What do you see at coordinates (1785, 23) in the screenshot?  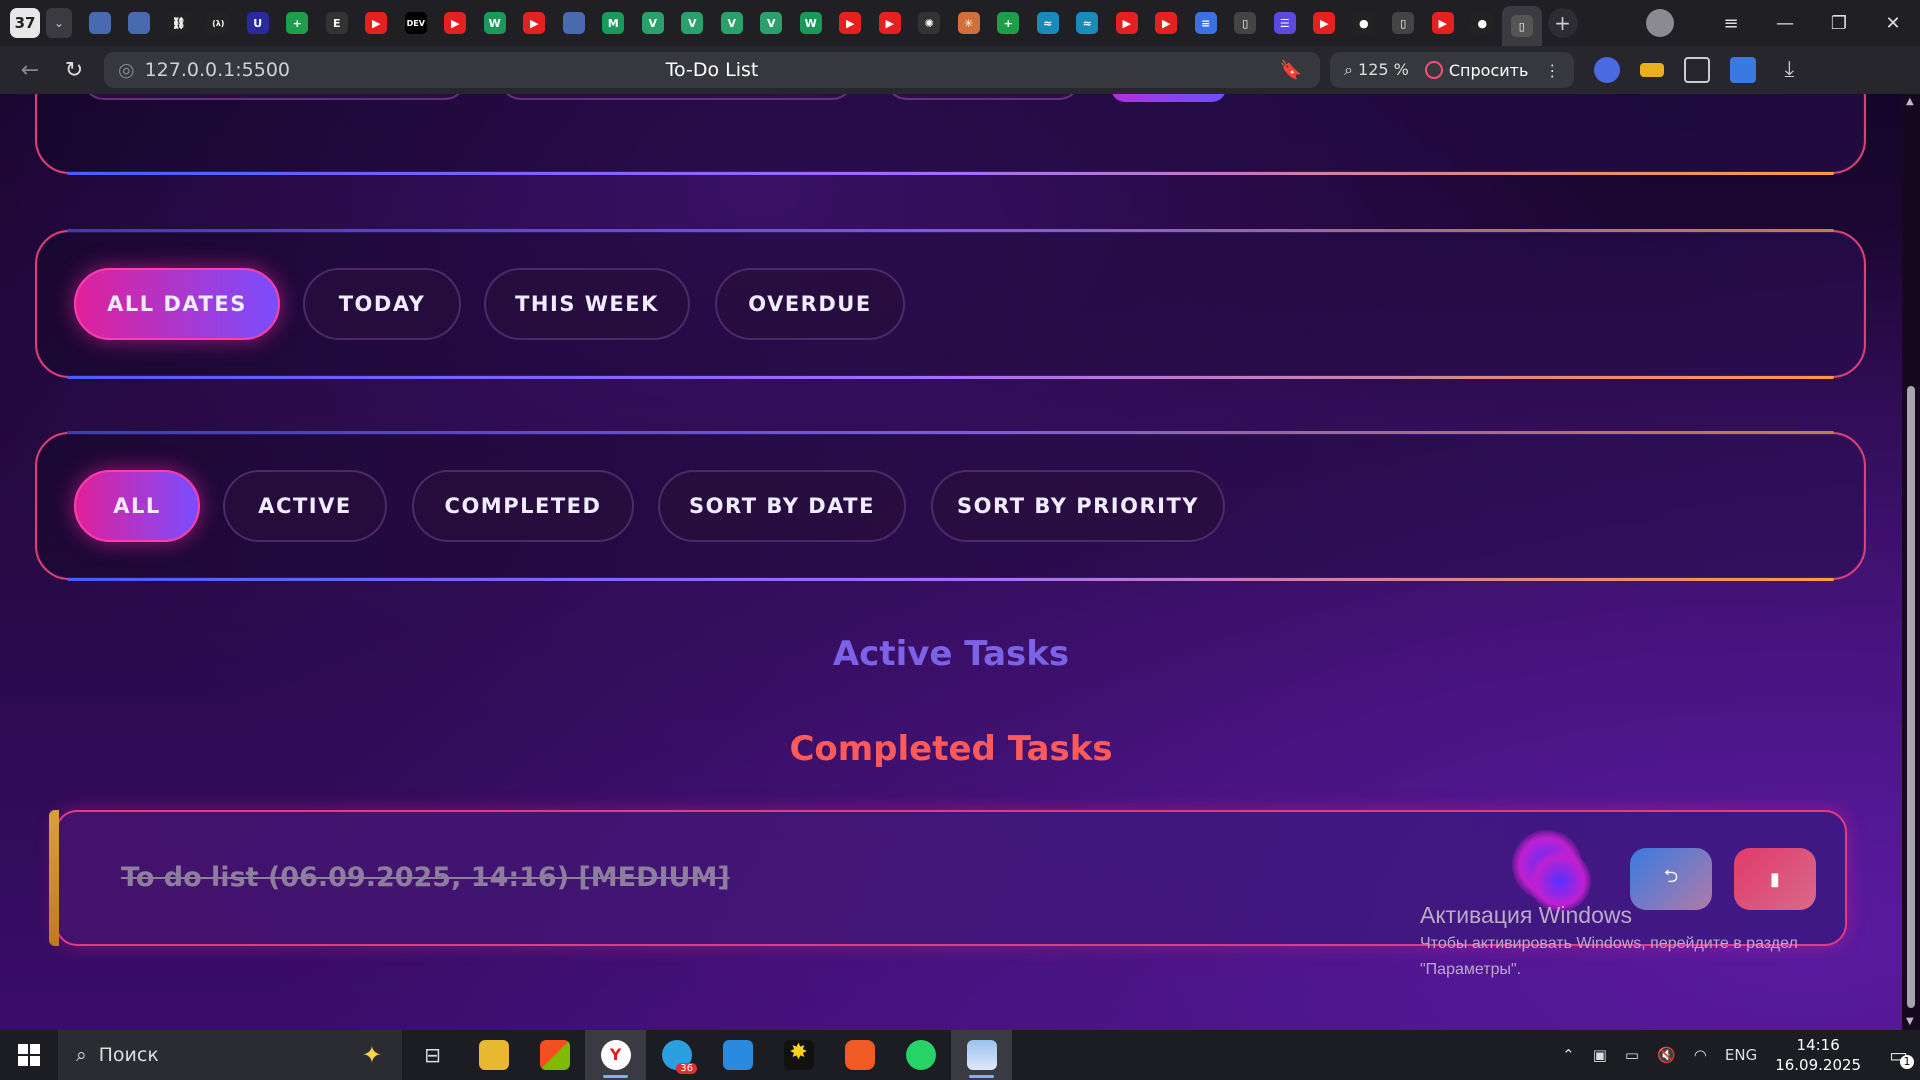 I see `minimize-icon: —` at bounding box center [1785, 23].